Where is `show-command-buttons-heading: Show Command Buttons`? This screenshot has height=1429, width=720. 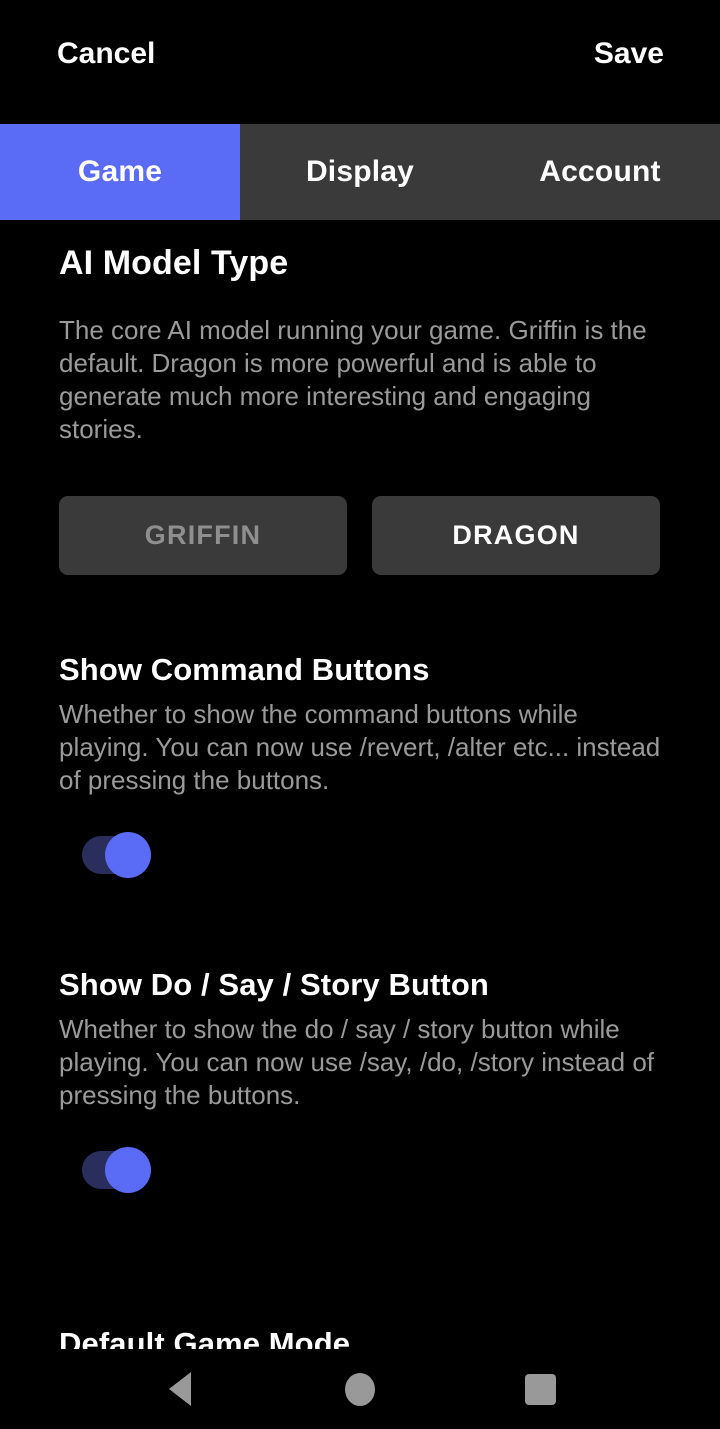
show-command-buttons-heading: Show Command Buttons is located at coordinates (244, 669).